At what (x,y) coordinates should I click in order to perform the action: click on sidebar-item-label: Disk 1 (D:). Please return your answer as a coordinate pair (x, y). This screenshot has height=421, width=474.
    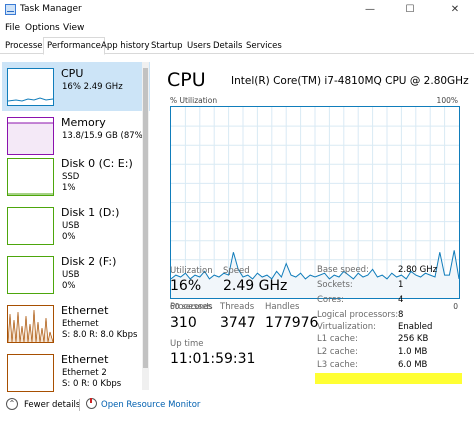
    Looking at the image, I should click on (90, 212).